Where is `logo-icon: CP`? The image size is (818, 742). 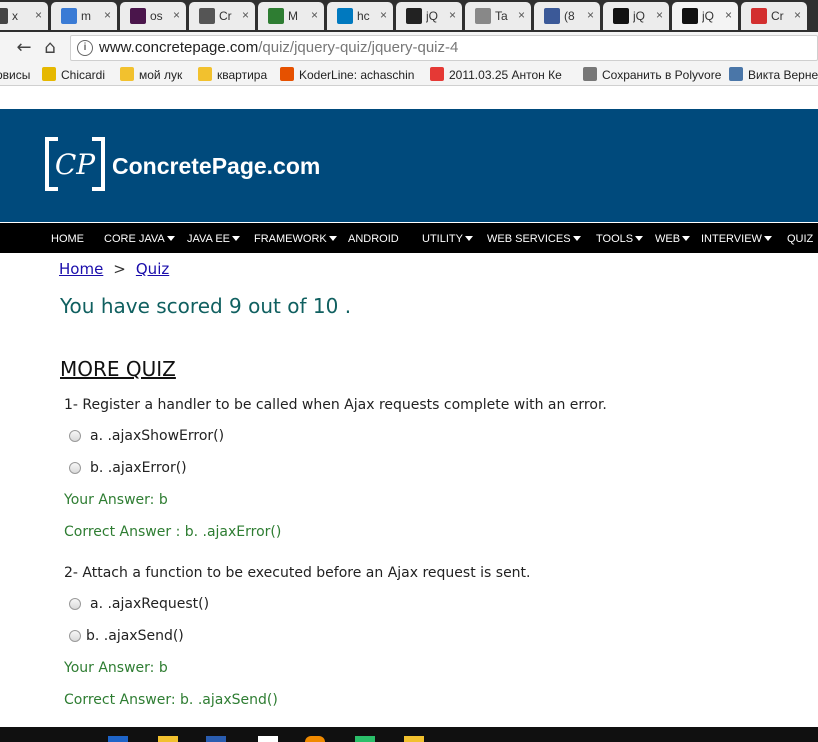
logo-icon: CP is located at coordinates (75, 164).